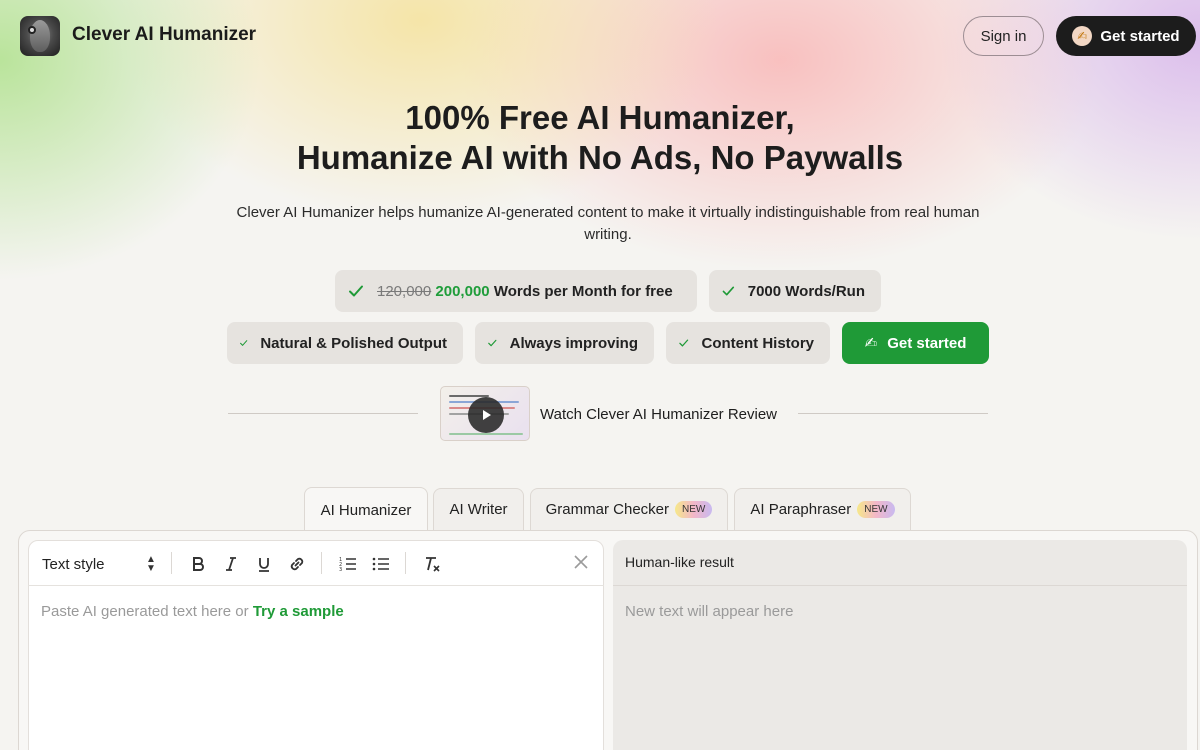 The width and height of the screenshot is (1200, 750). Describe the element at coordinates (316, 585) in the screenshot. I see `editor-toolbar-divider` at that location.